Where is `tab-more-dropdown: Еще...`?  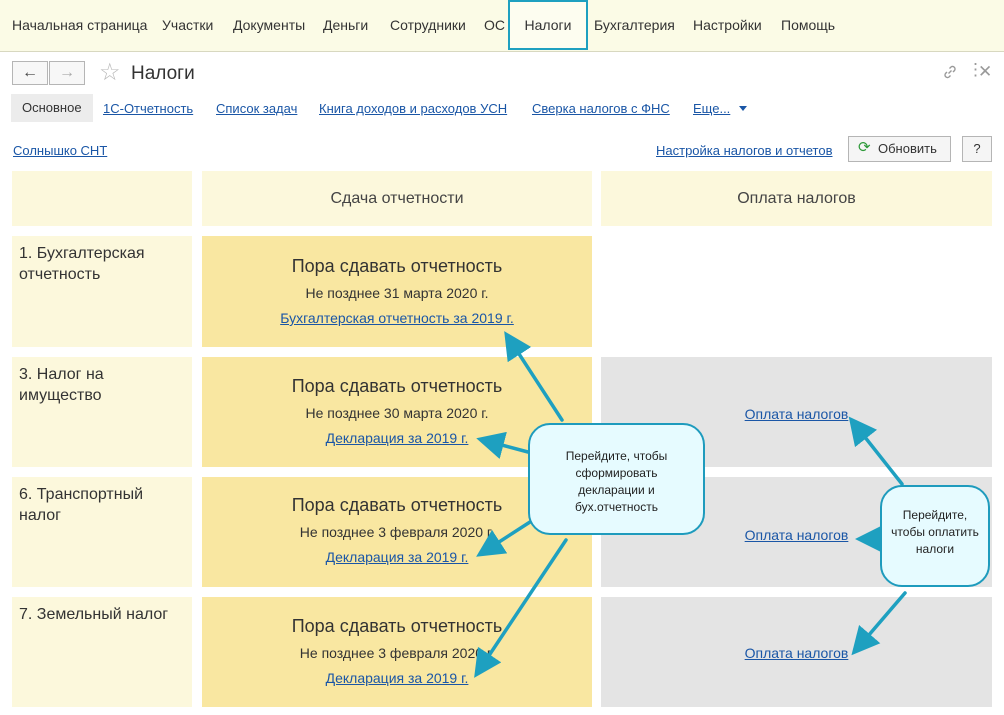
tab-more-dropdown: Еще... is located at coordinates (720, 108).